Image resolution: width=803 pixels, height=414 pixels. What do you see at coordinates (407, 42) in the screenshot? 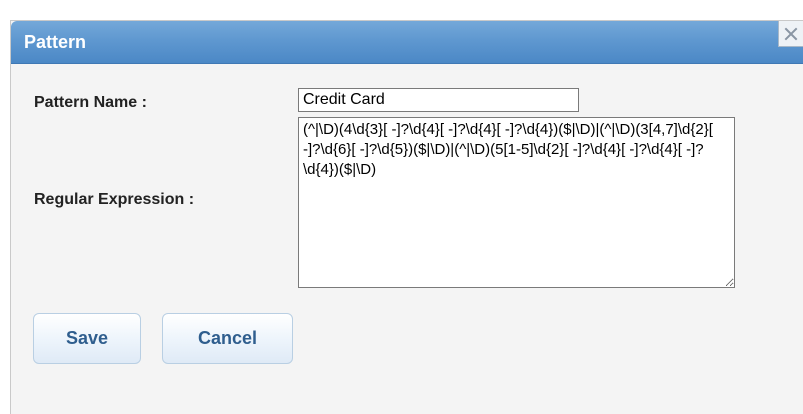
I see `dialog-titlebar: Pattern` at bounding box center [407, 42].